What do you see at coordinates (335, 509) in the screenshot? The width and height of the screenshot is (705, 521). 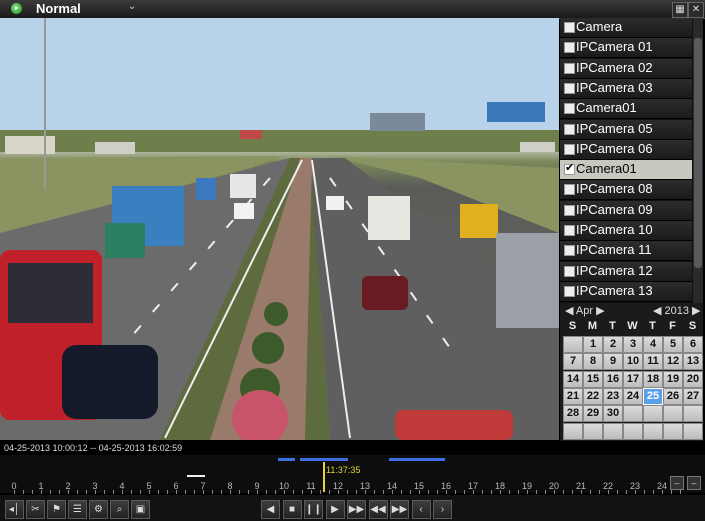 I see `slow-icon: ▶` at bounding box center [335, 509].